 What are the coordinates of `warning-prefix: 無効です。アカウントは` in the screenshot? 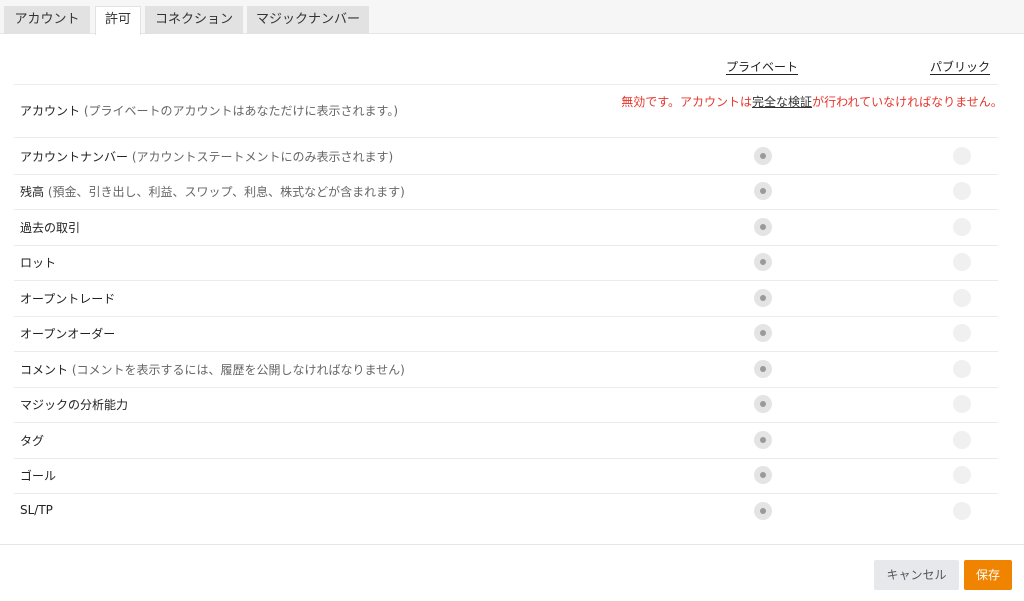 It's located at (687, 102).